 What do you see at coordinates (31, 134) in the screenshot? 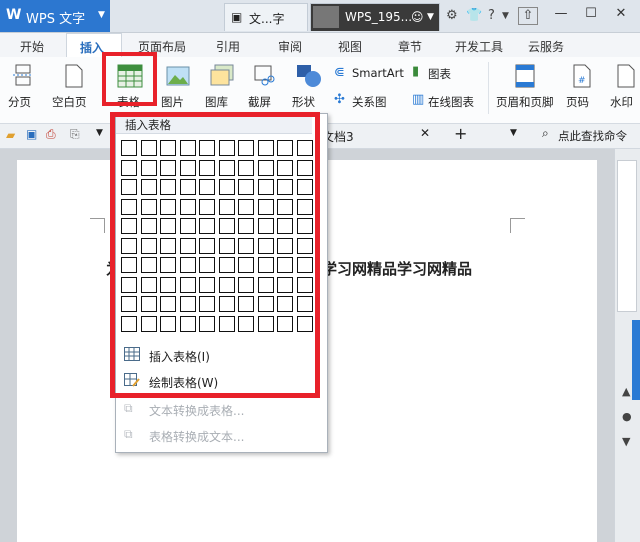
I see `save-icon: ▣` at bounding box center [31, 134].